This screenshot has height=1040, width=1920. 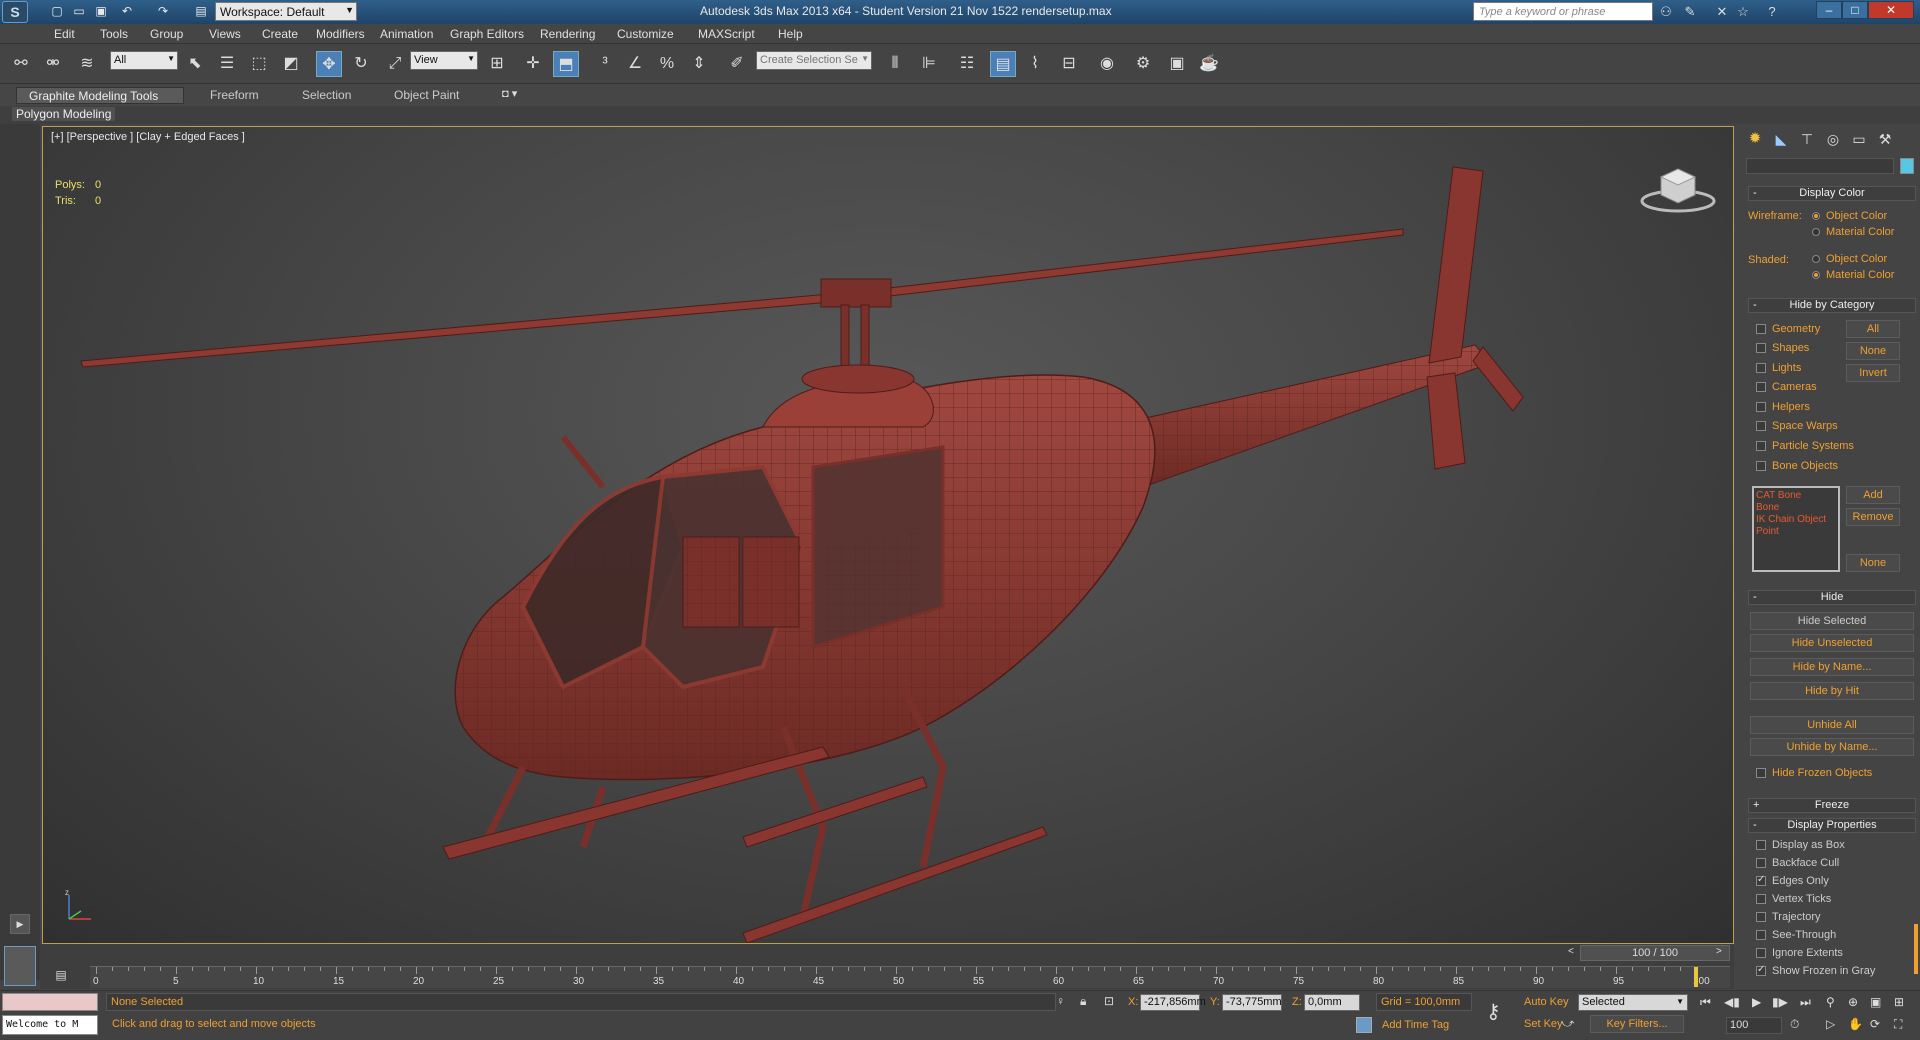 What do you see at coordinates (1856, 216) in the screenshot?
I see `wireframe-object-color-label: Object Color` at bounding box center [1856, 216].